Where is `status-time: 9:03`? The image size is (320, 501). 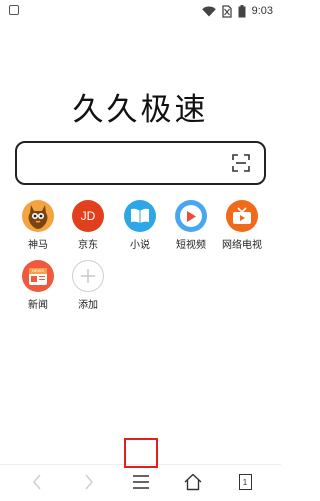
status-time: 9:03 is located at coordinates (262, 11).